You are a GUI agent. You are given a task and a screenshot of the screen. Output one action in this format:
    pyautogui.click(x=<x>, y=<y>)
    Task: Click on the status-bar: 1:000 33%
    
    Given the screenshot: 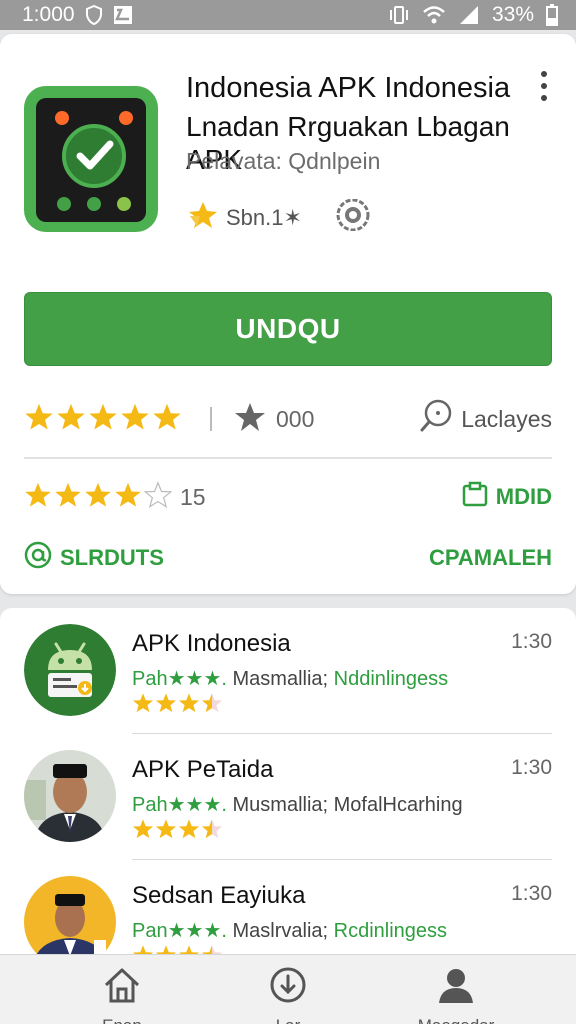 What is the action you would take?
    pyautogui.click(x=288, y=15)
    